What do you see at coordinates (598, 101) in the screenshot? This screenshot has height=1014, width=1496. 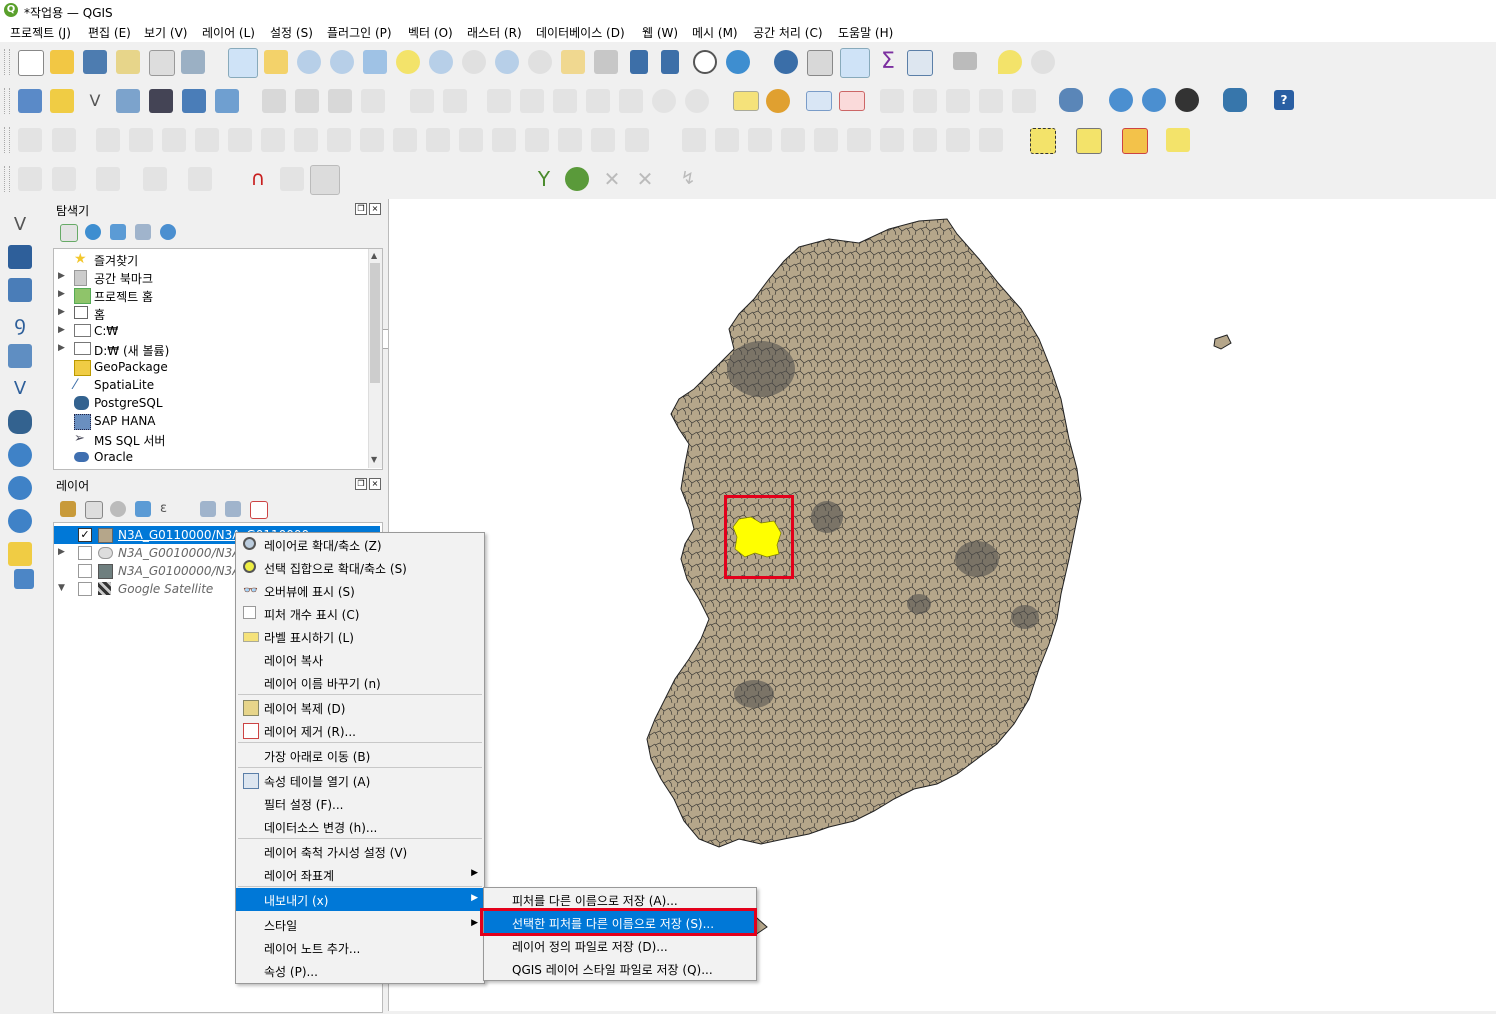 I see `copy-features-icon` at bounding box center [598, 101].